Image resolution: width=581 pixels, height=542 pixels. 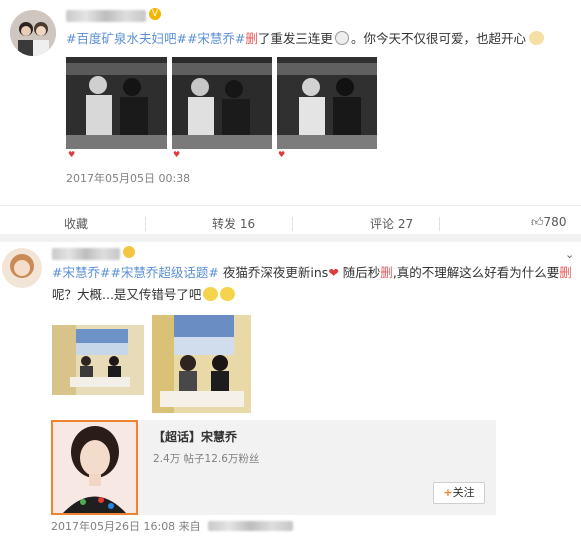 I want to click on follow-button: +关注, so click(x=459, y=493).